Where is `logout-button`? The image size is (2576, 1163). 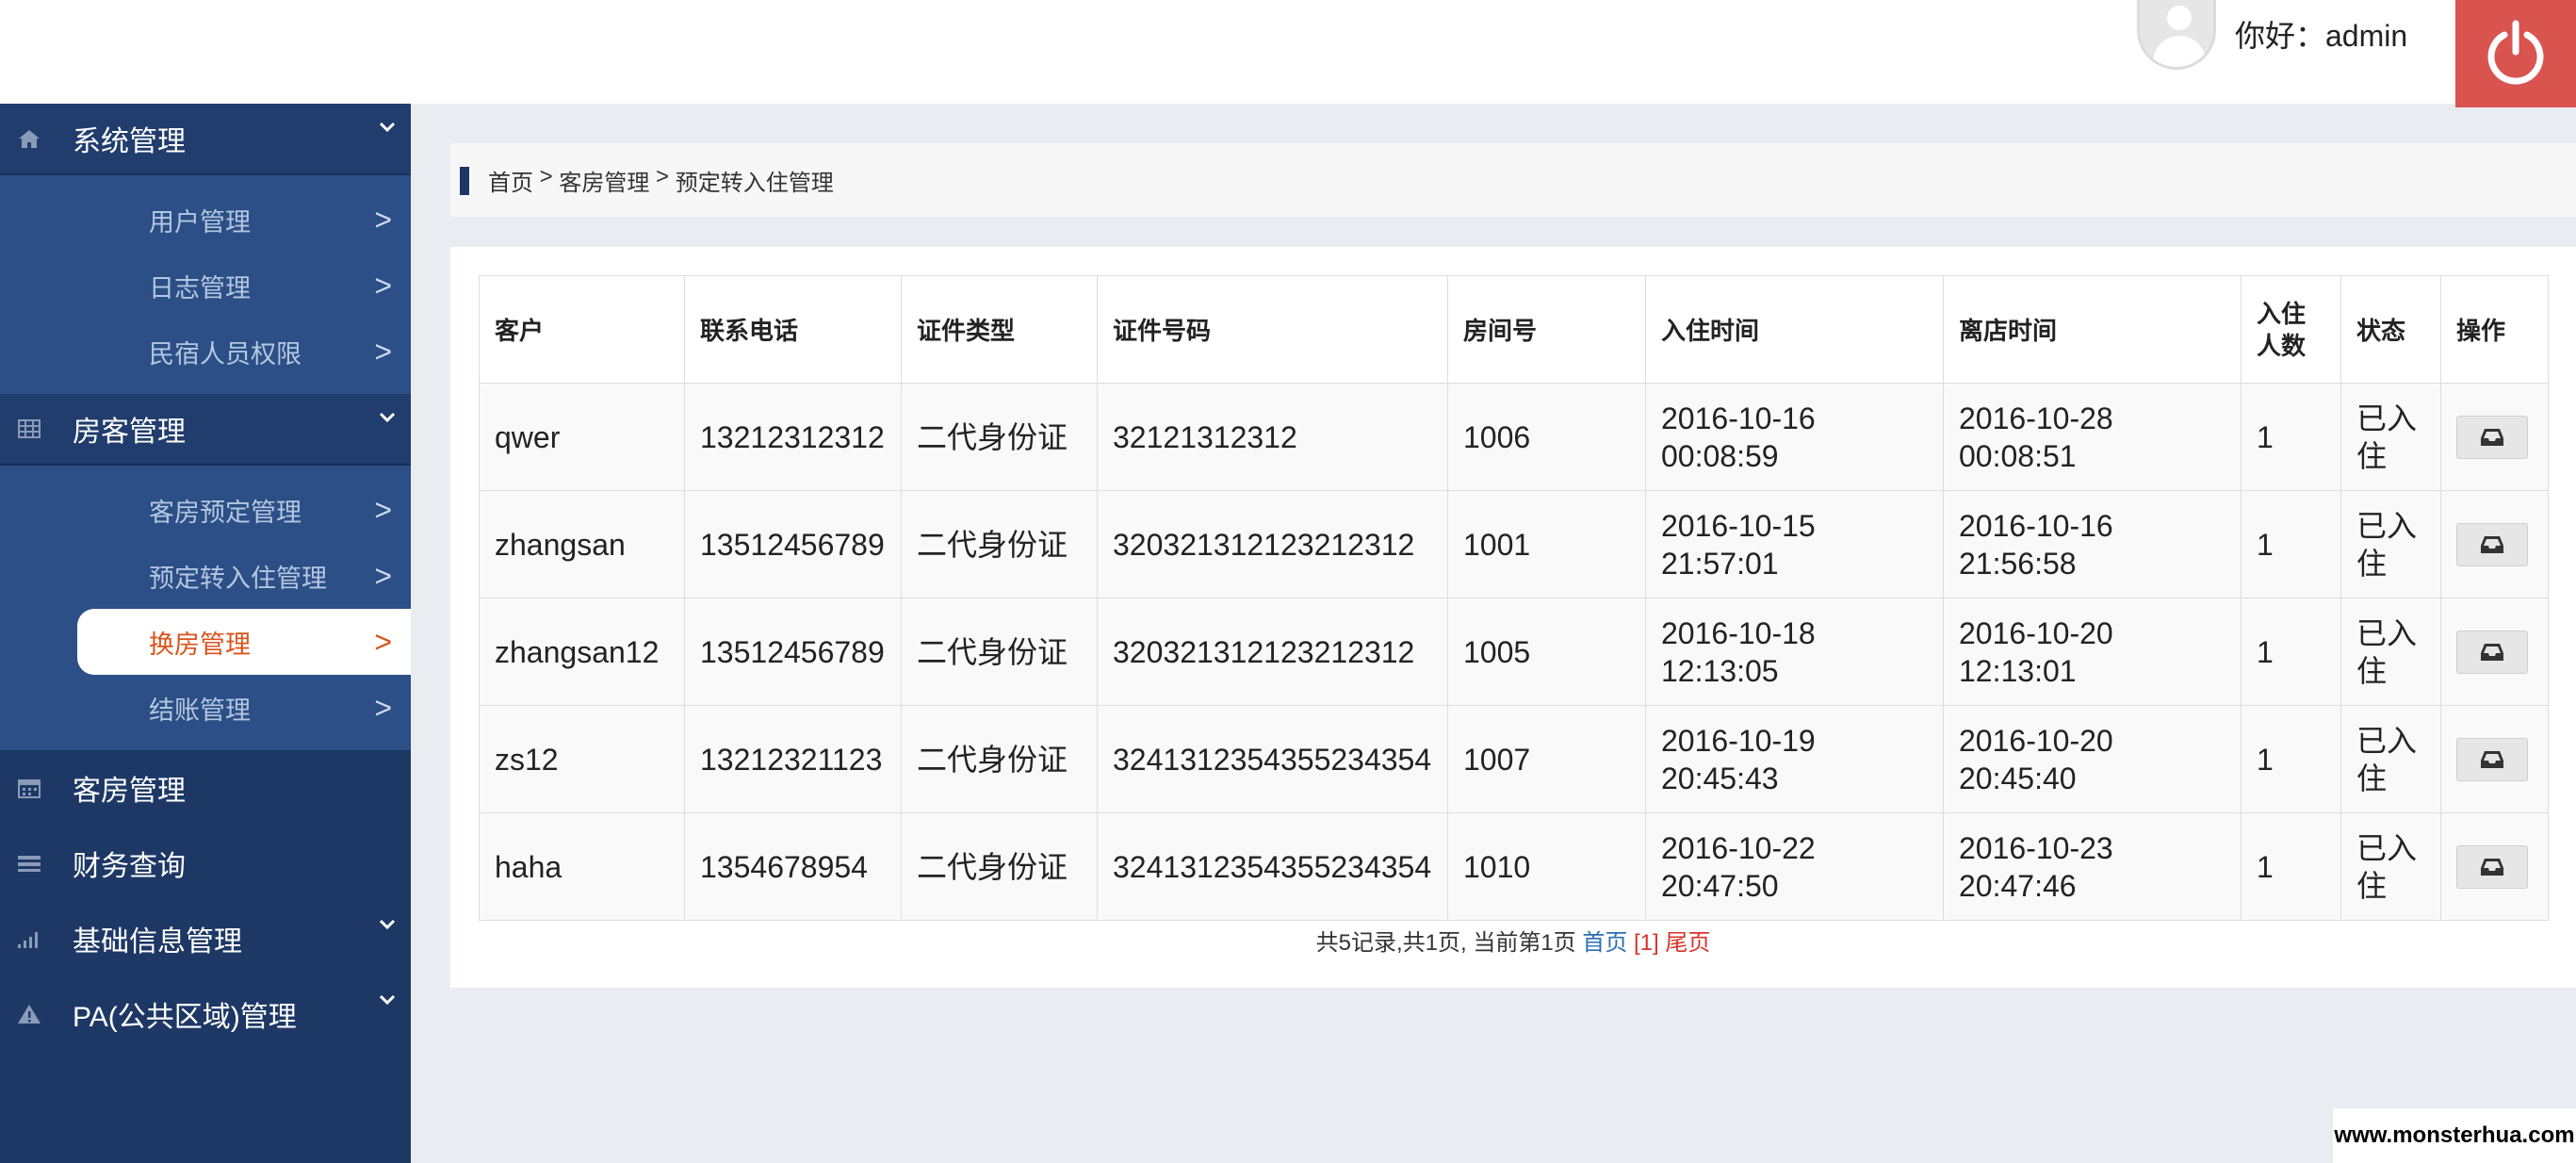
logout-button is located at coordinates (2515, 53).